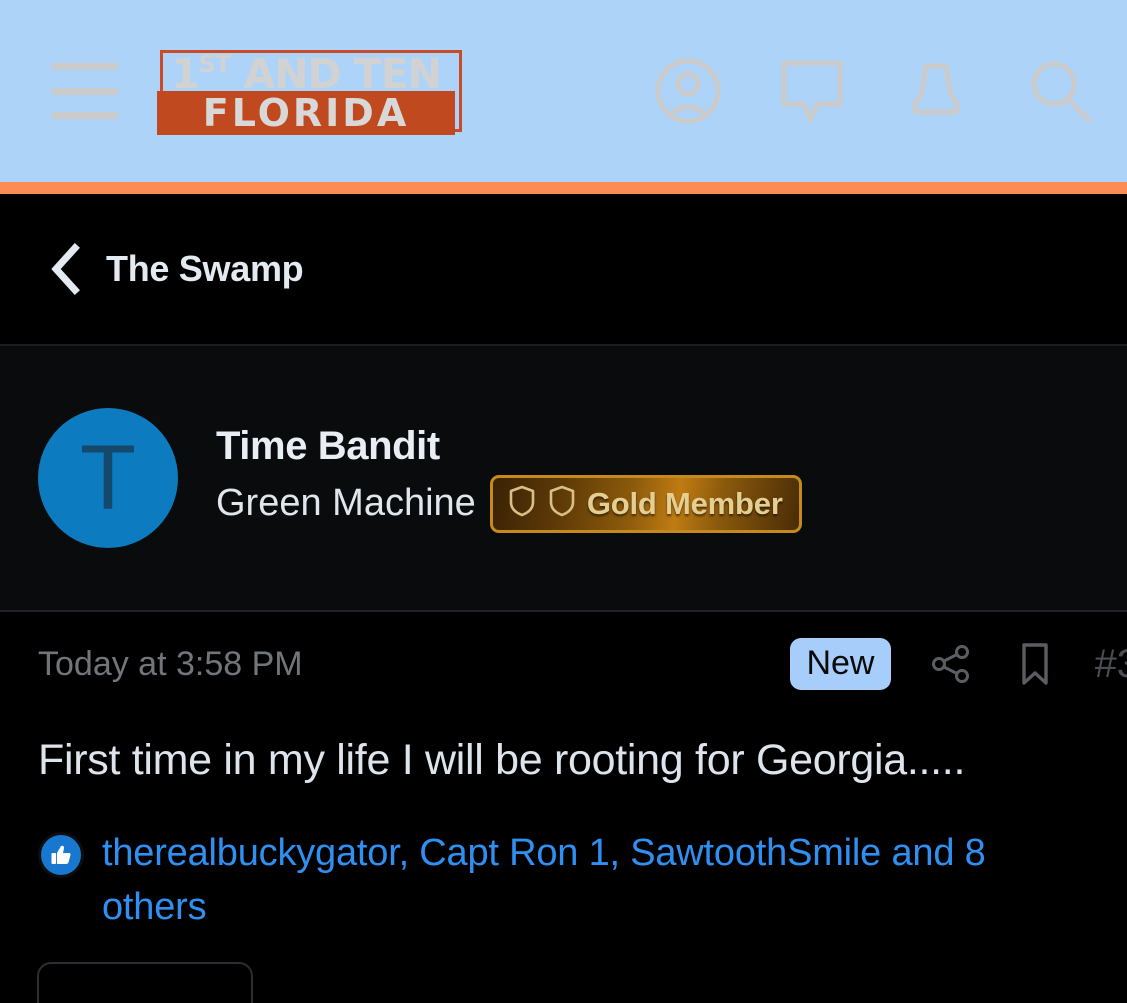 This screenshot has width=1127, height=1003. I want to click on share-icon, so click(951, 664).